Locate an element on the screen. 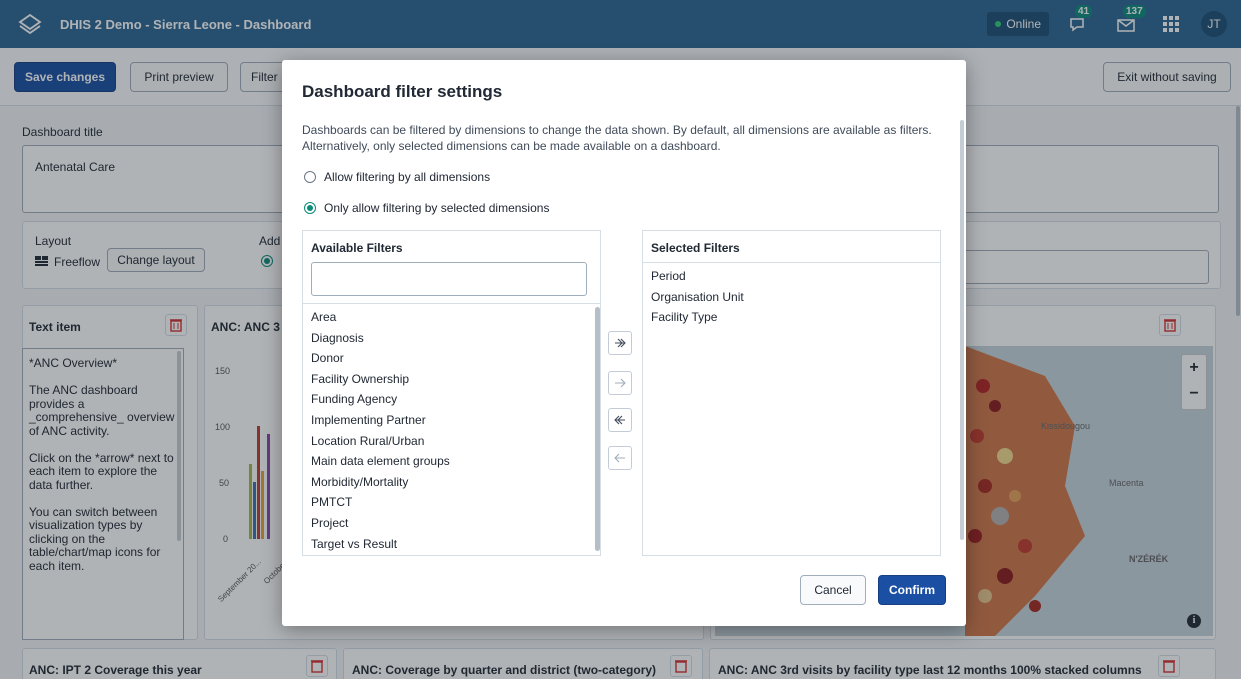 This screenshot has height=679, width=1241. available-filters-header: Available Filters is located at coordinates (357, 248).